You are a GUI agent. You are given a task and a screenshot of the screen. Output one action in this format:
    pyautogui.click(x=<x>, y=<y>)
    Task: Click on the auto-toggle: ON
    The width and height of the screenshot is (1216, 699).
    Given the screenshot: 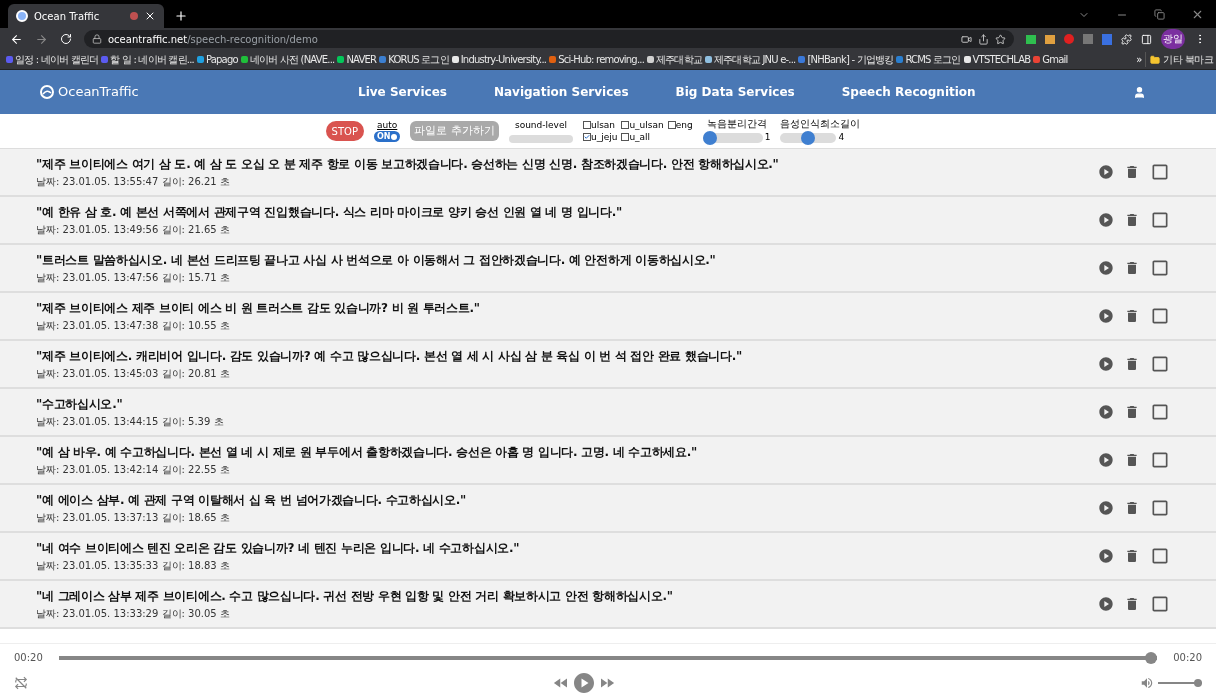 What is the action you would take?
    pyautogui.click(x=387, y=136)
    